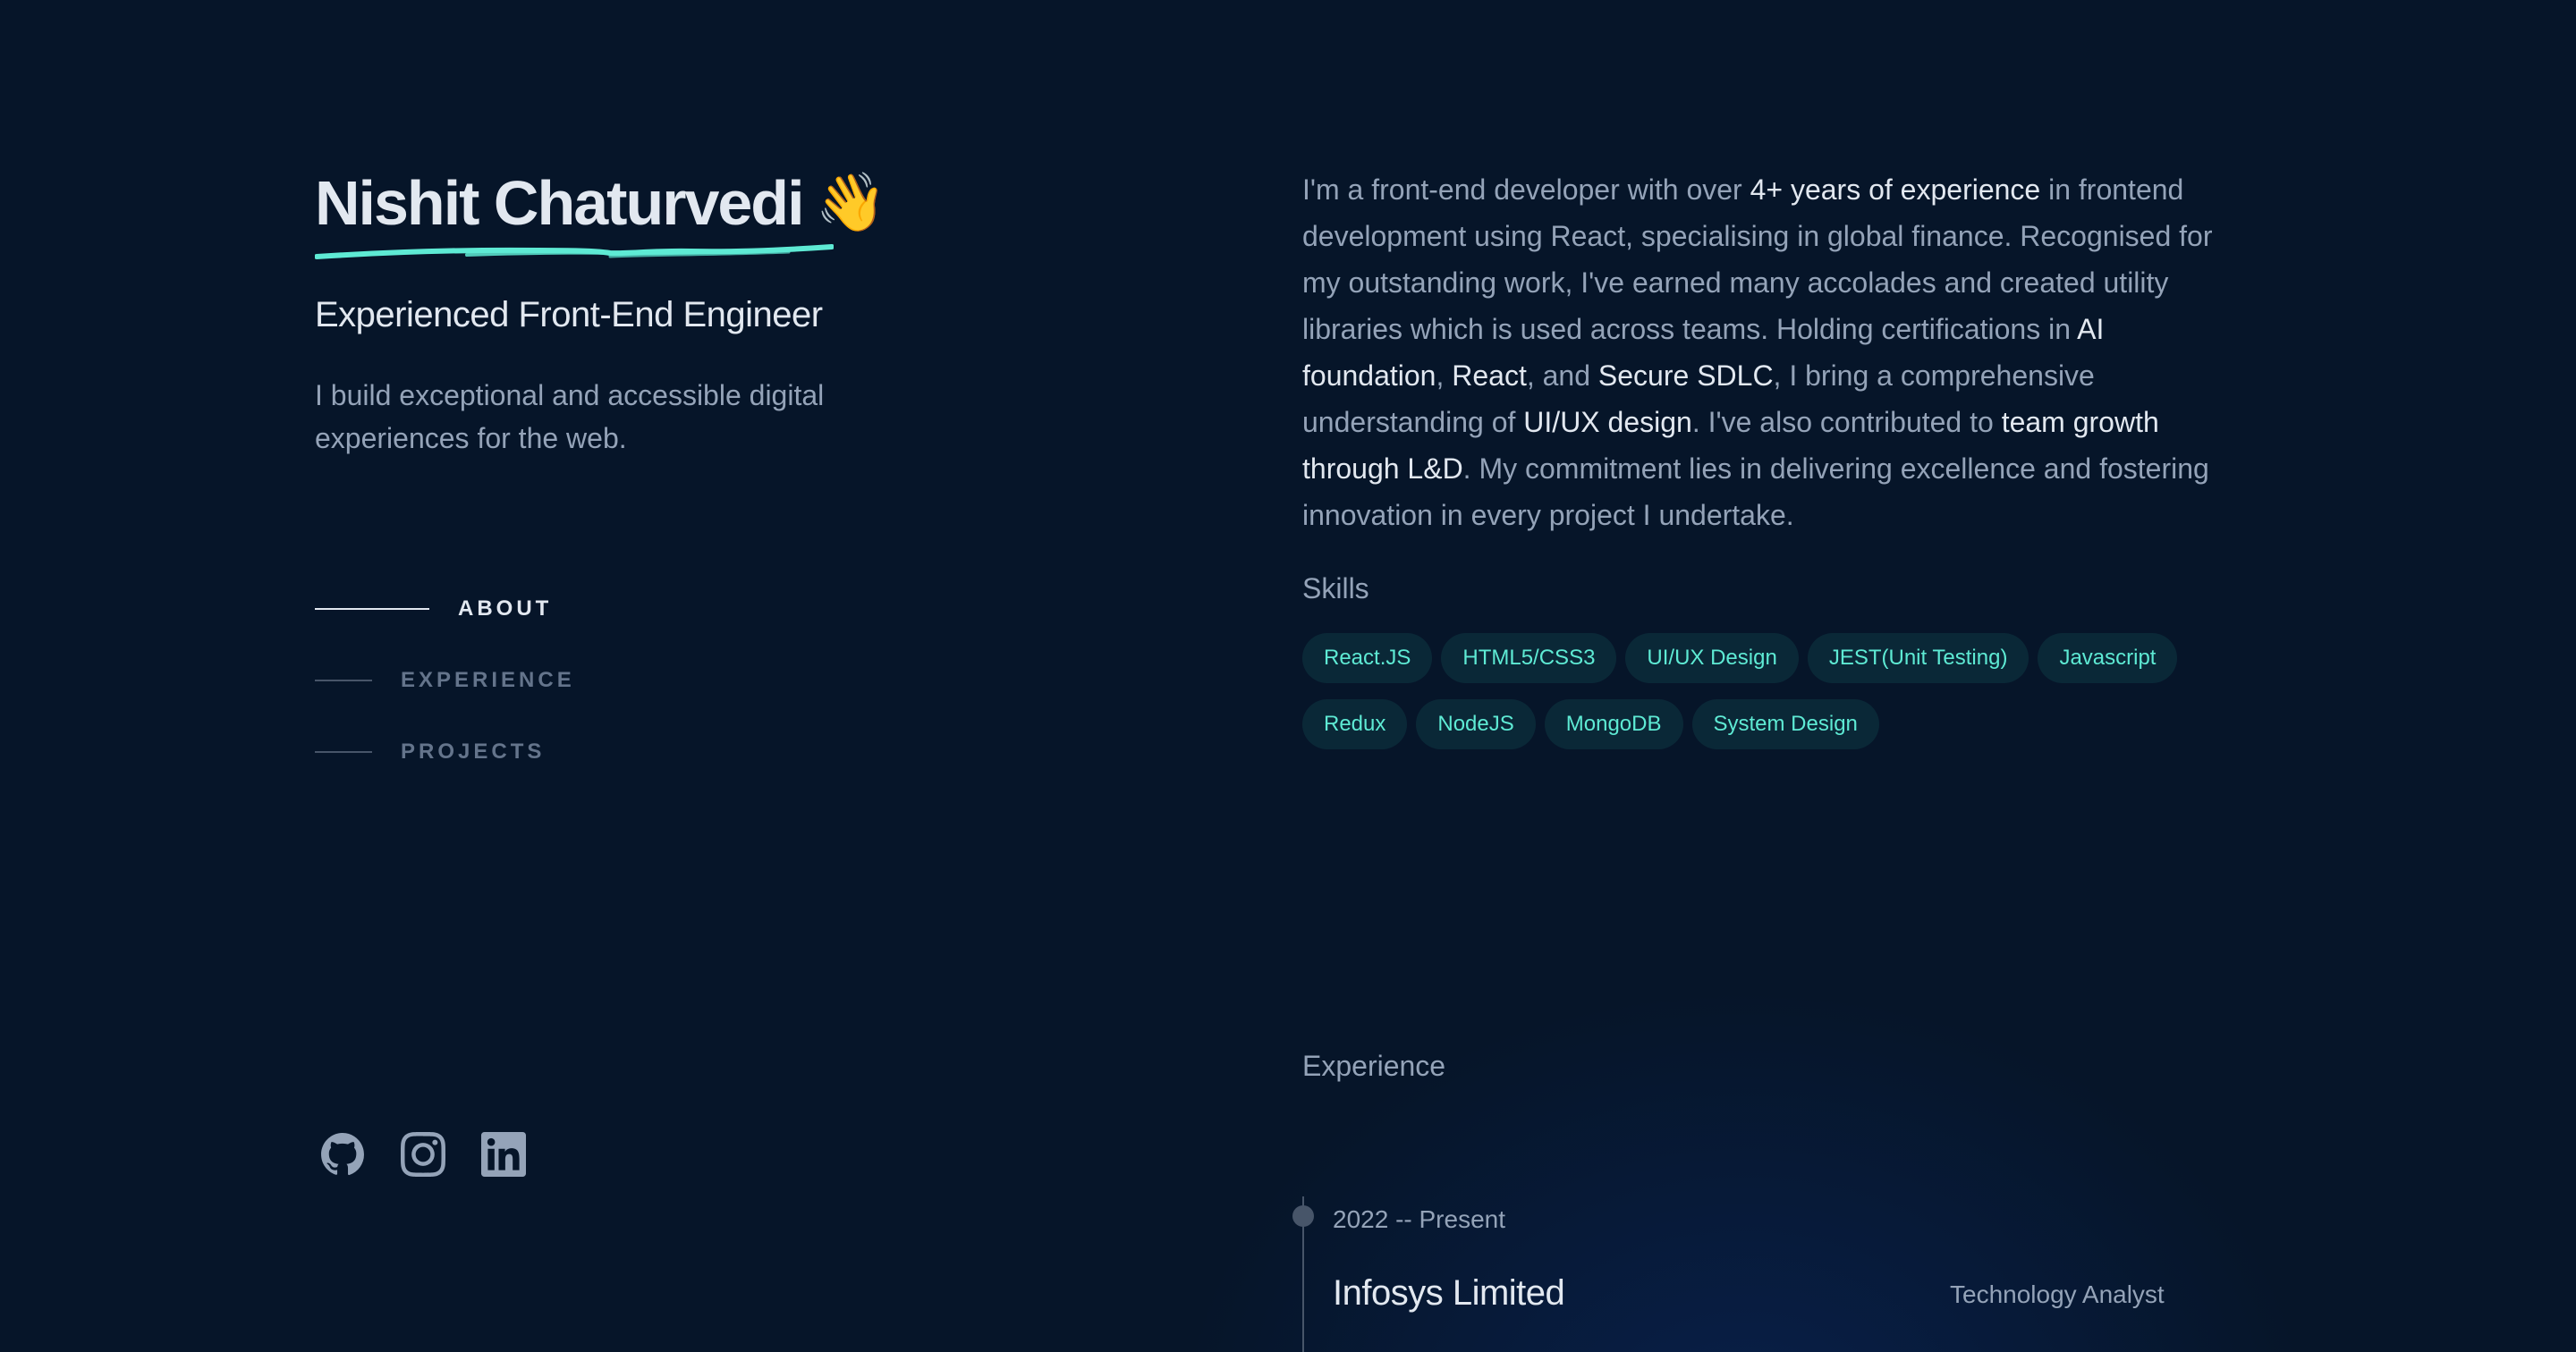 Image resolution: width=2576 pixels, height=1352 pixels. What do you see at coordinates (488, 680) in the screenshot?
I see `nav-item-label: EXPERIENCE` at bounding box center [488, 680].